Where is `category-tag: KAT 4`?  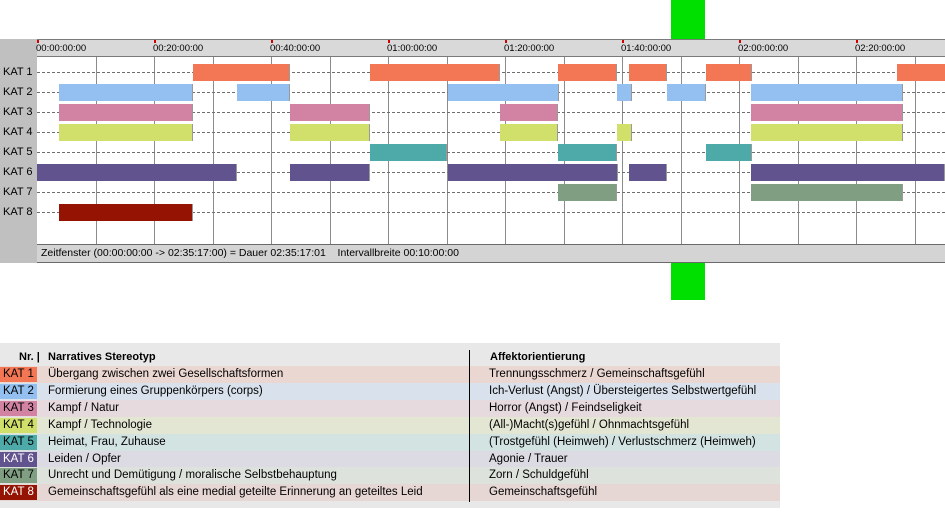 category-tag: KAT 4 is located at coordinates (18, 425).